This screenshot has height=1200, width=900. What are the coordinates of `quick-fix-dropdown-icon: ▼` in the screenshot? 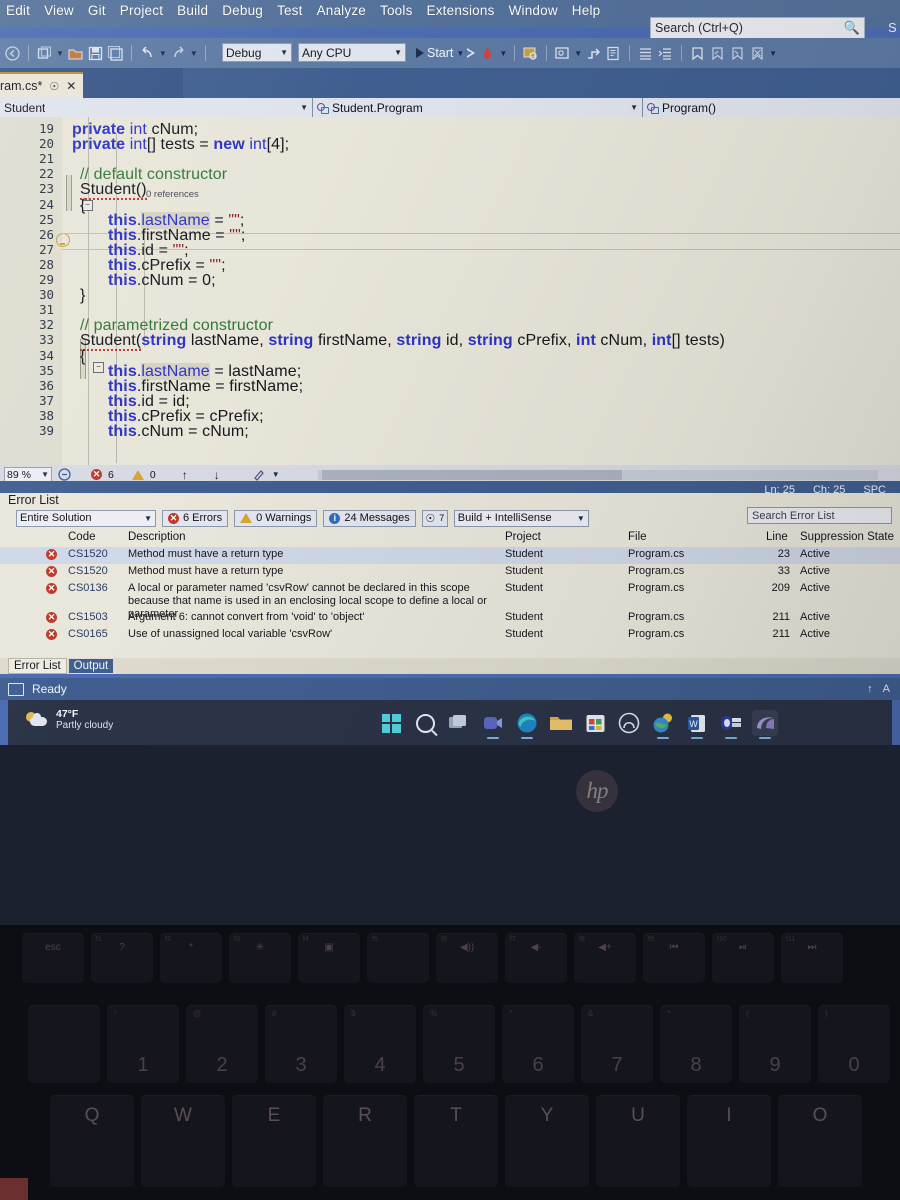 It's located at (276, 474).